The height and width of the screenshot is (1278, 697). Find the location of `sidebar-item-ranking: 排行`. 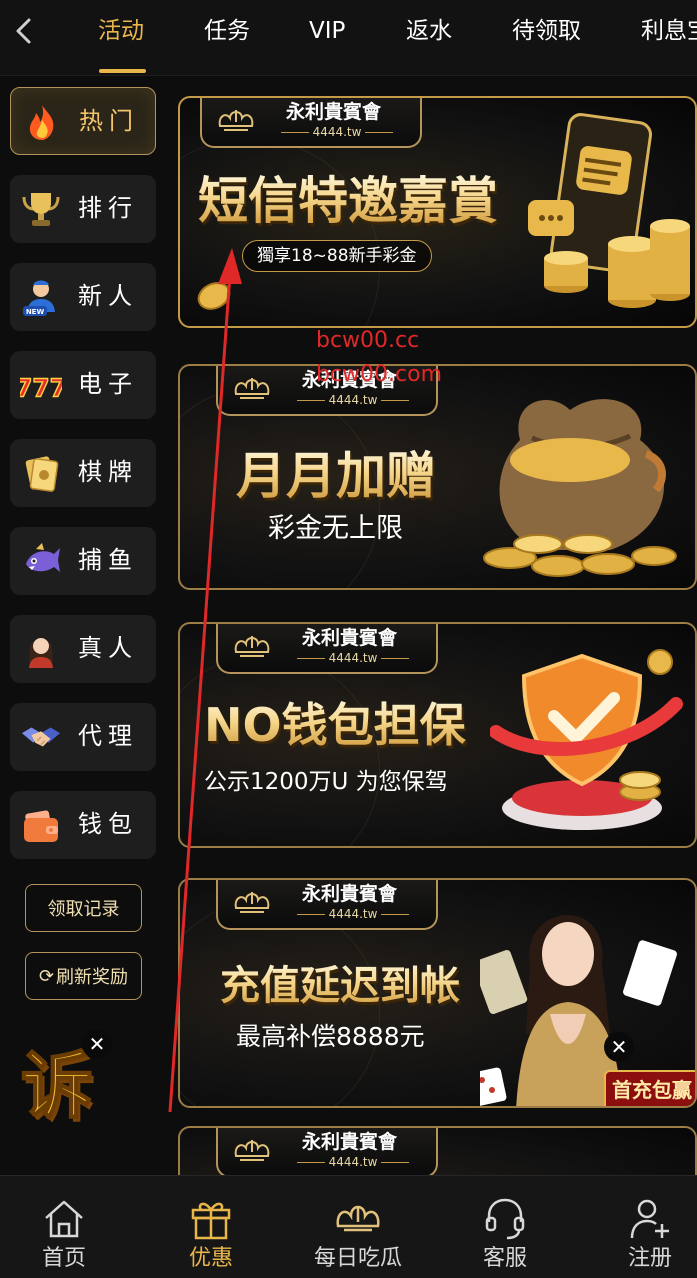

sidebar-item-ranking: 排行 is located at coordinates (83, 209).